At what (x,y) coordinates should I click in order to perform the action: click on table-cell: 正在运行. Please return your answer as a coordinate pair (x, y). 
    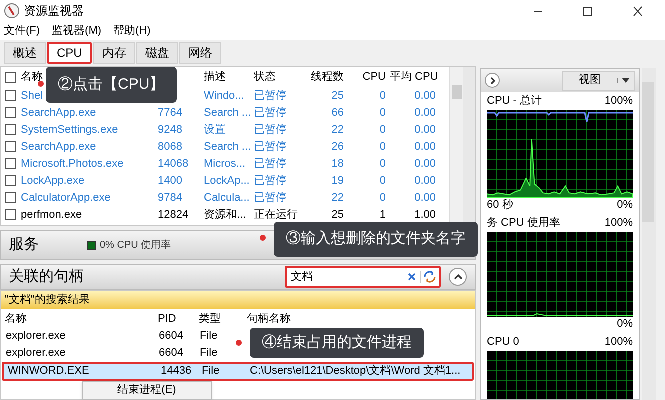
    Looking at the image, I should click on (276, 214).